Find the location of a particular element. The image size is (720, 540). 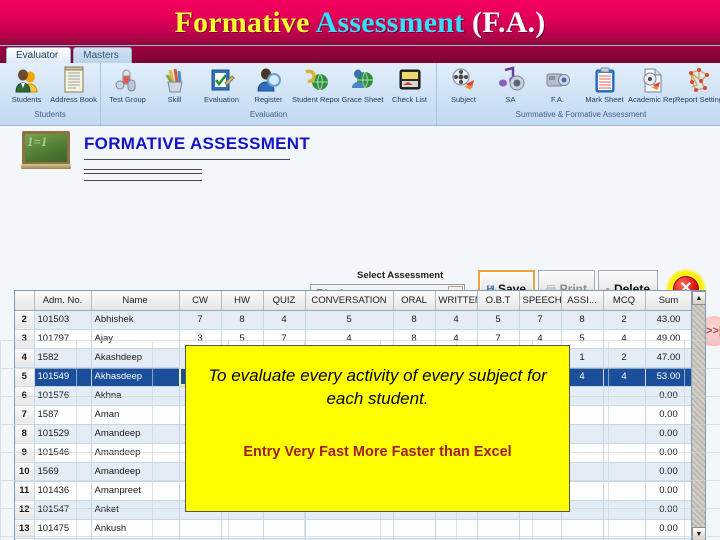

page-title: Formative Assessment (F.A.) is located at coordinates (360, 23).